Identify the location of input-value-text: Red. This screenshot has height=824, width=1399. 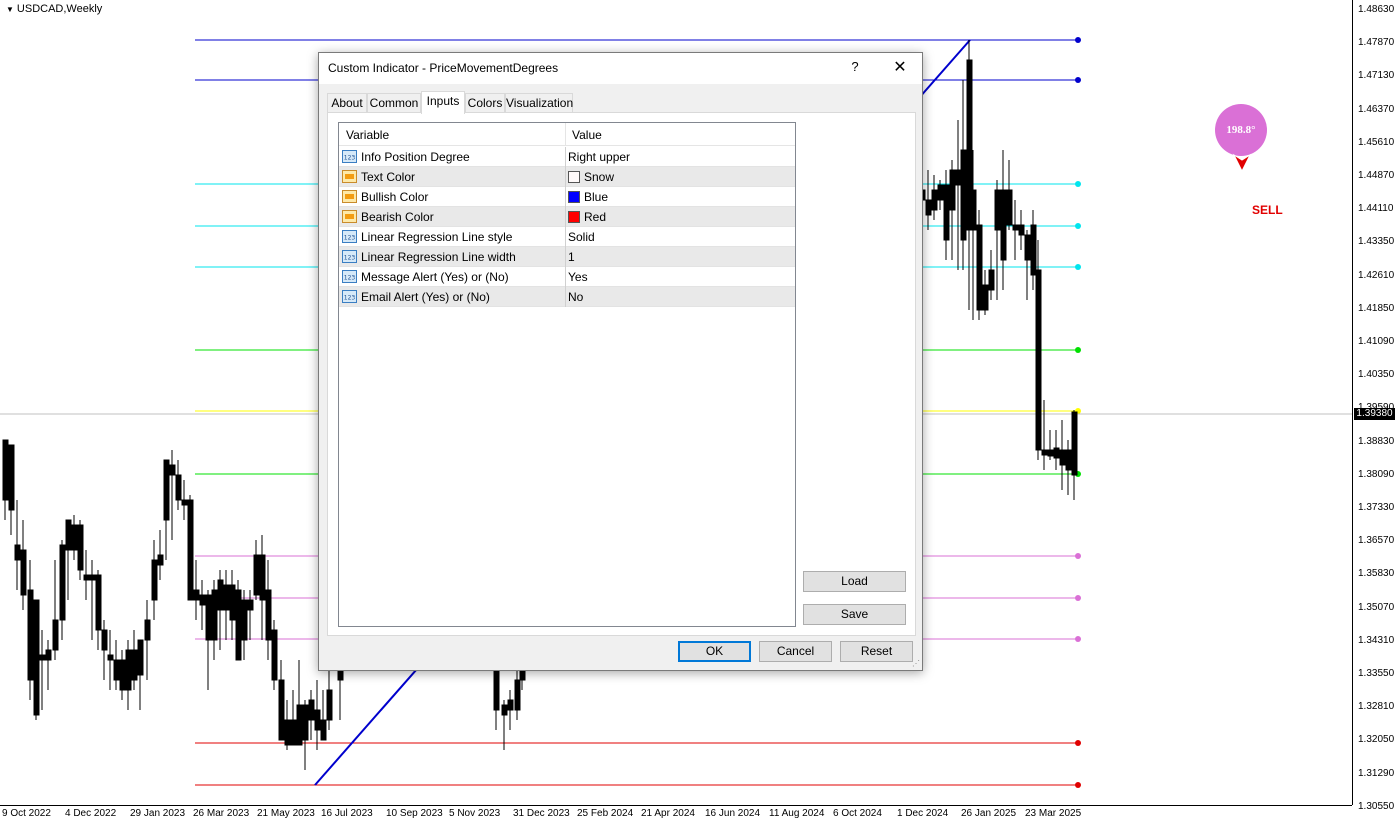
(595, 217).